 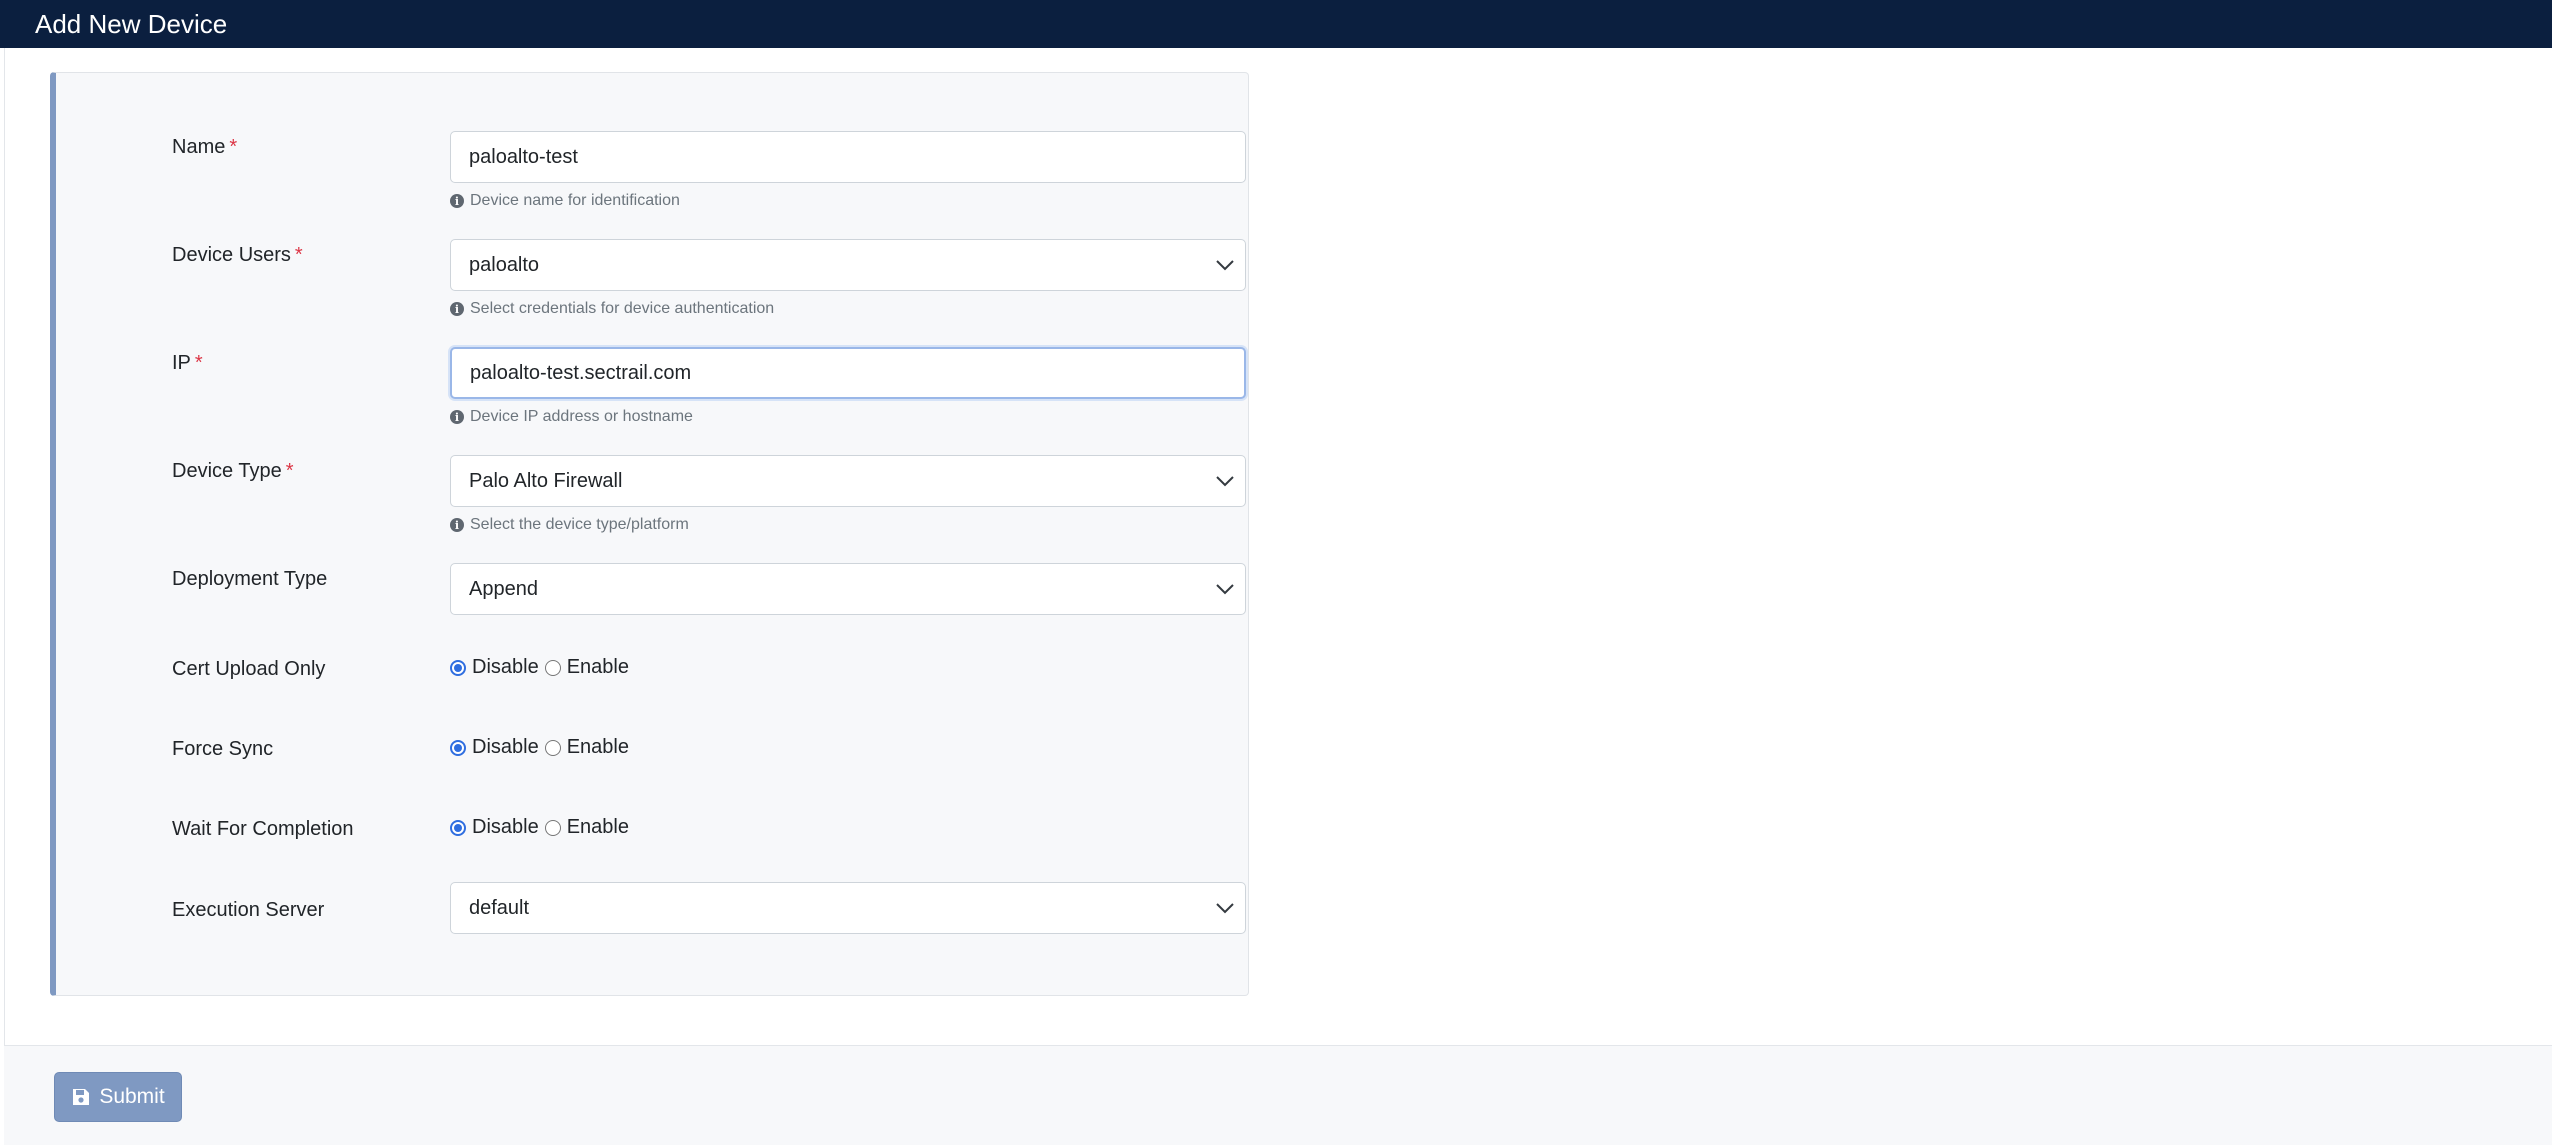 I want to click on submit-button-label: Submit, so click(x=132, y=1096).